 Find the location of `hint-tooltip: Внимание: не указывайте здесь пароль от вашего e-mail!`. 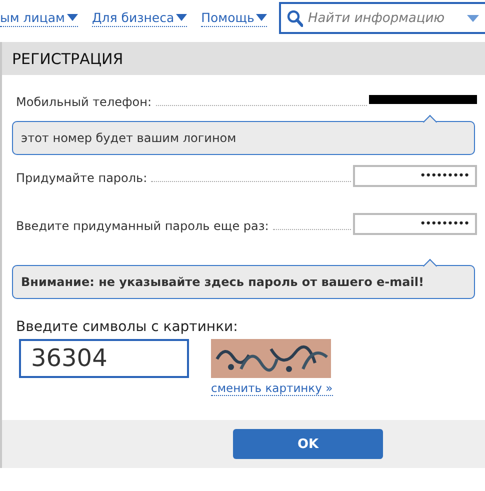

hint-tooltip: Внимание: не указывайте здесь пароль от вашего e-mail! is located at coordinates (243, 282).